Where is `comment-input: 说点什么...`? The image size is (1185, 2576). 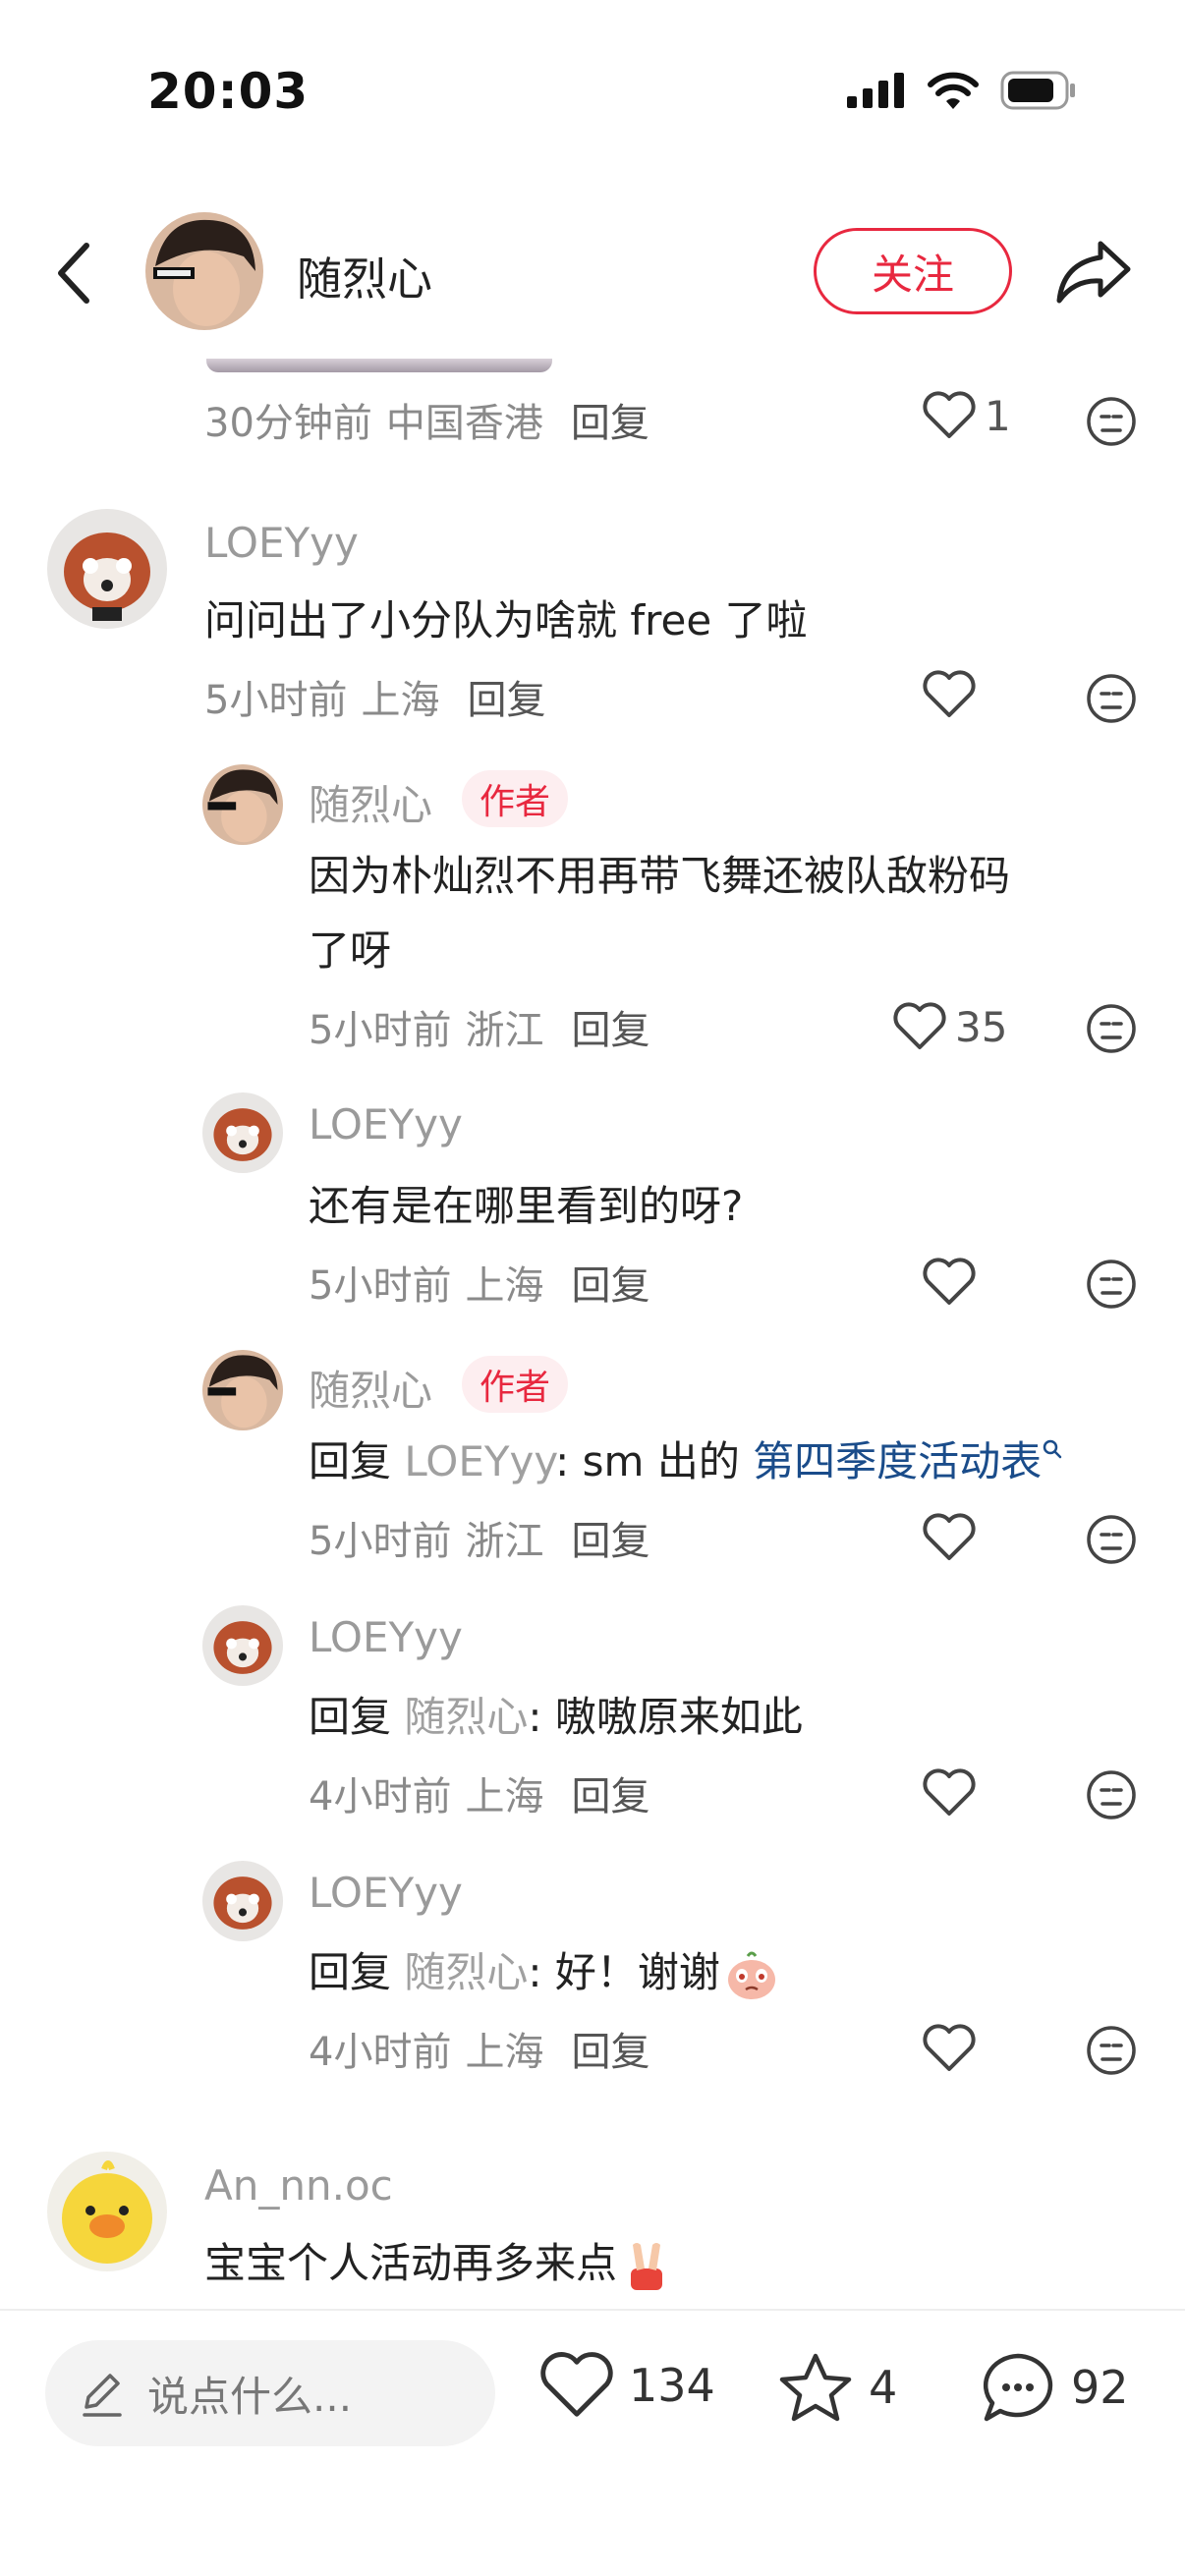 comment-input: 说点什么... is located at coordinates (270, 2393).